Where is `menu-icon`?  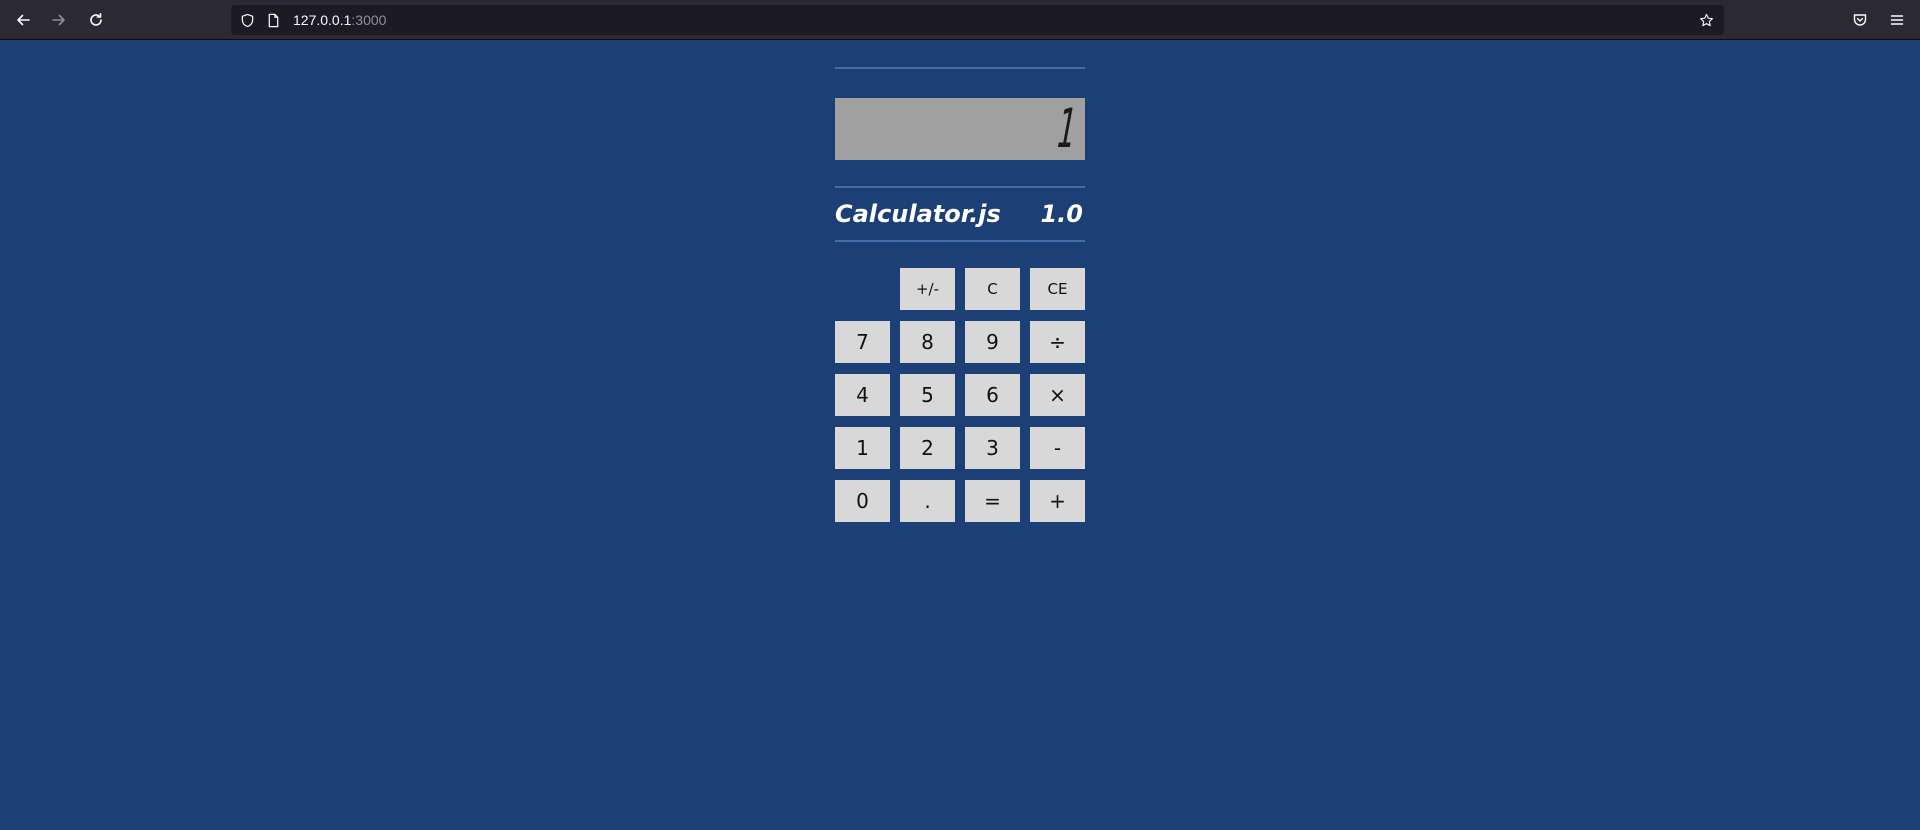 menu-icon is located at coordinates (1897, 20).